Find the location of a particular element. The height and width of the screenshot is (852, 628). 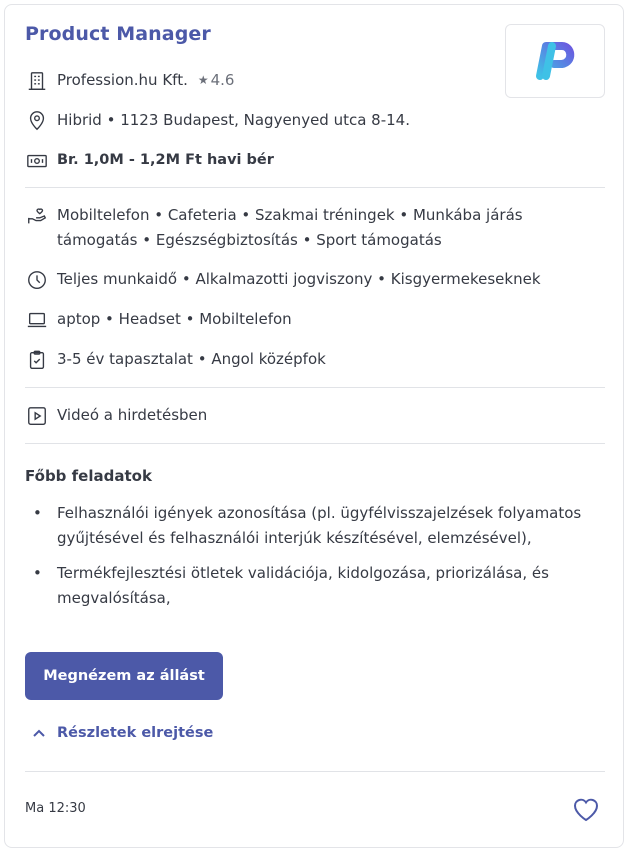

banknote-icon is located at coordinates (37, 160).